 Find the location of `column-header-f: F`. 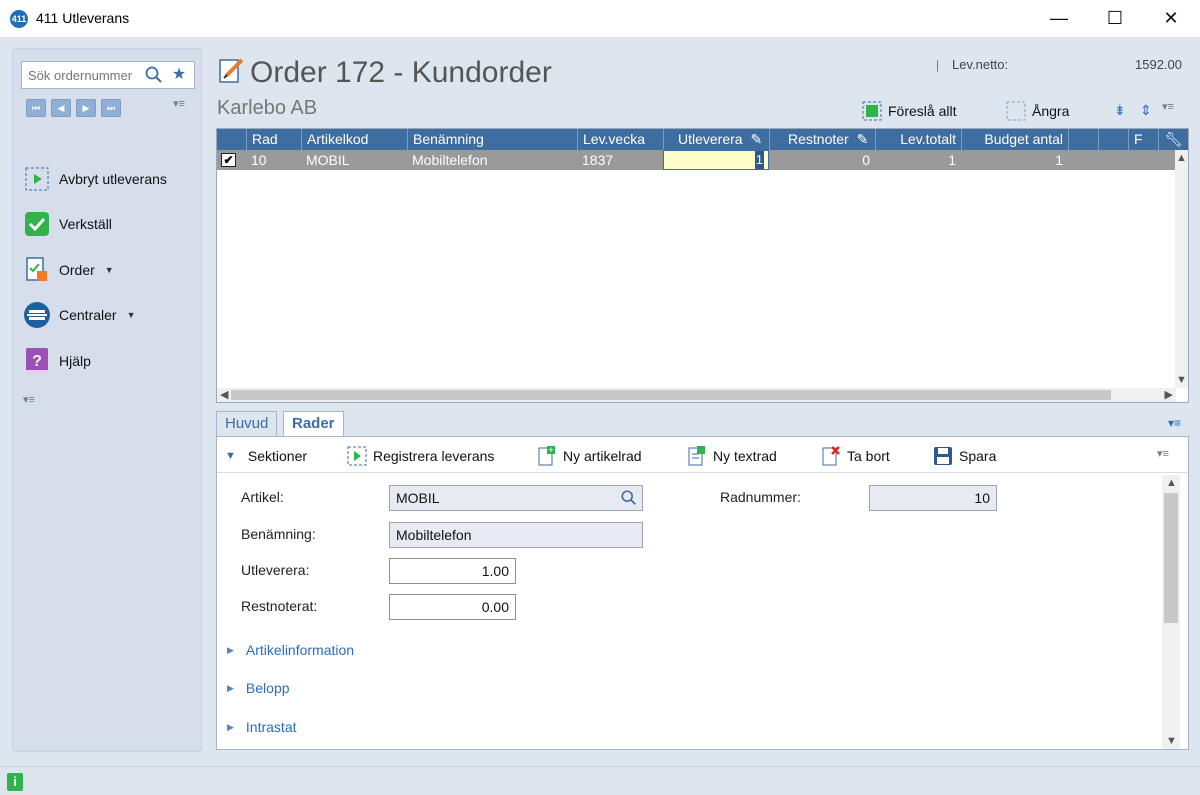

column-header-f: F is located at coordinates (1143, 139).